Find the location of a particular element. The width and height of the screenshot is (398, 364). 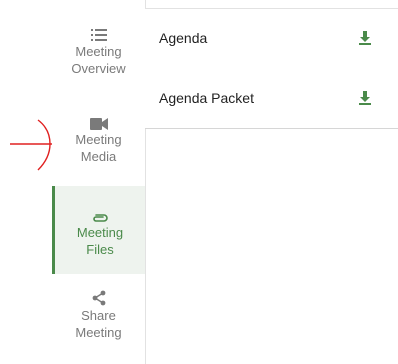

sidebar-item-meeting-overview: Meeting Overview is located at coordinates (98, 48).